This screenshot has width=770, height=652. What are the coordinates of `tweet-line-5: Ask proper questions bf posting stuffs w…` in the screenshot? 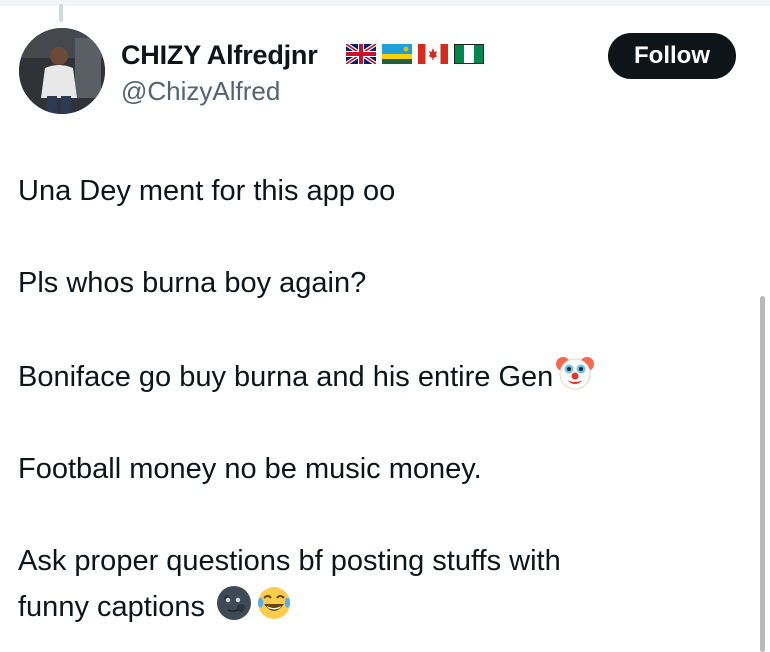 It's located at (289, 561).